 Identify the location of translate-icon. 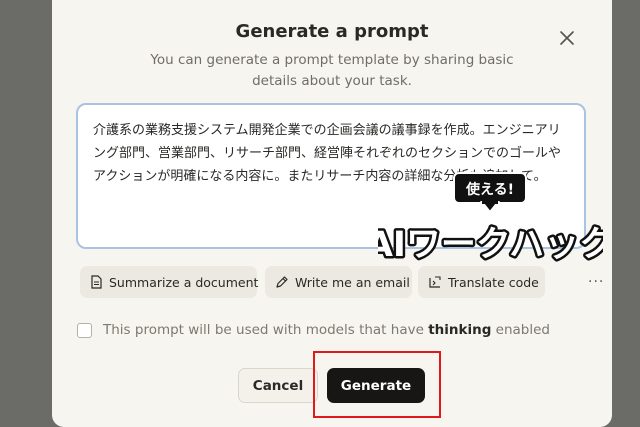
(435, 282).